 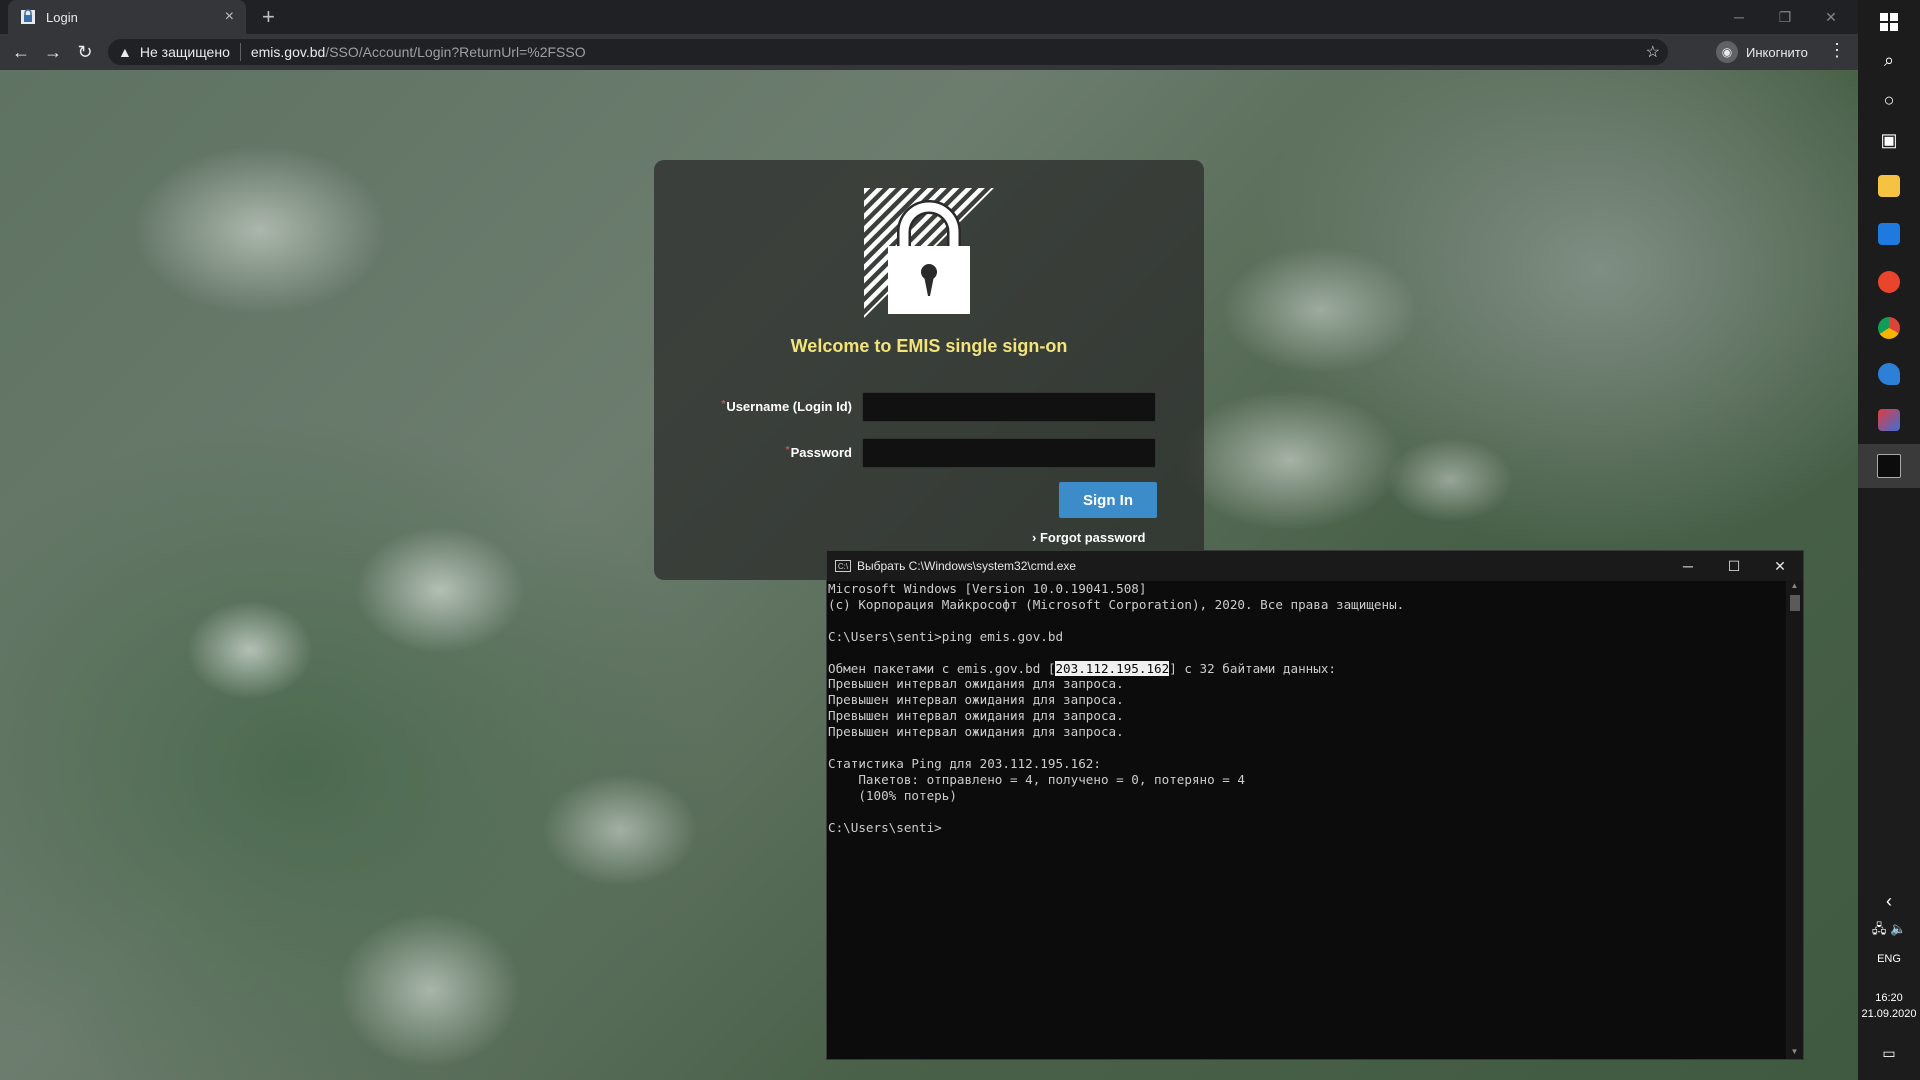 What do you see at coordinates (1889, 466) in the screenshot?
I see `cmd-app-icon` at bounding box center [1889, 466].